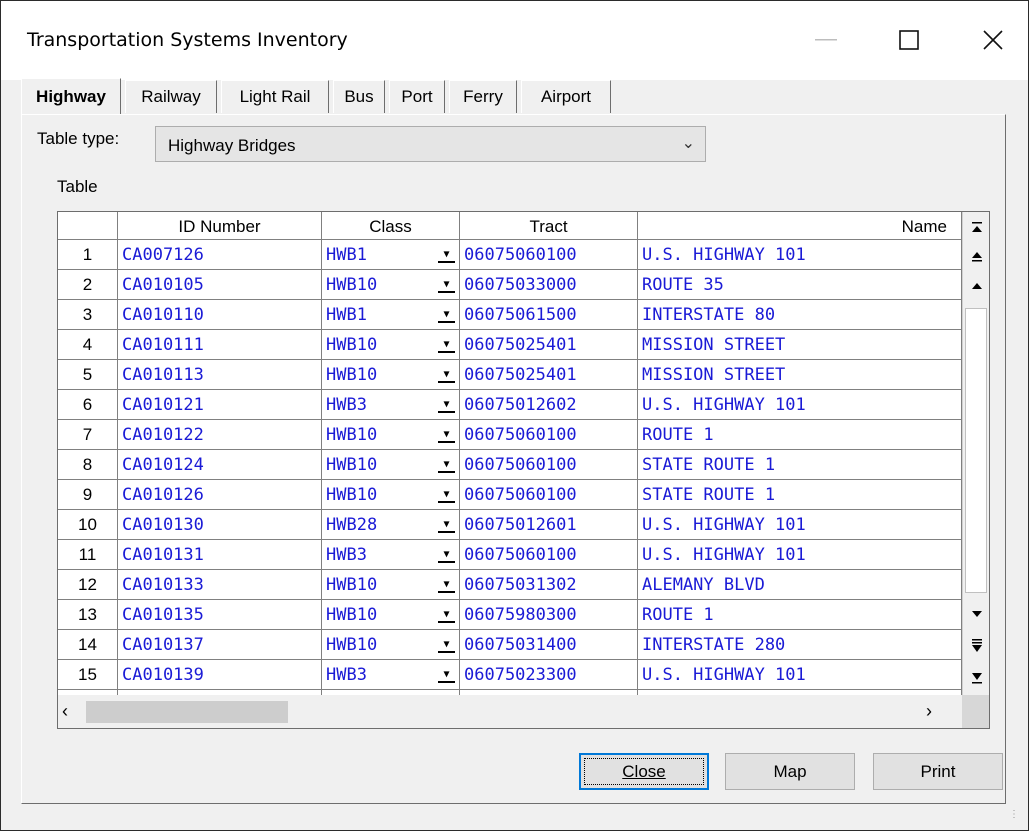  Describe the element at coordinates (644, 771) in the screenshot. I see `close-button: Close` at that location.